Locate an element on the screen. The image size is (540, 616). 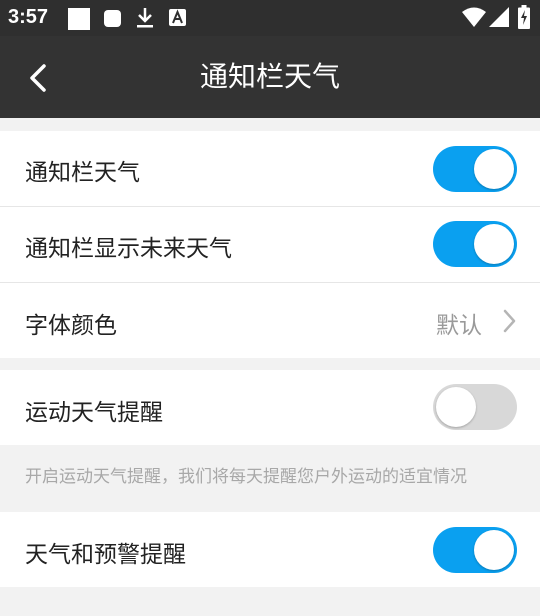
signal-icon is located at coordinates (499, 17).